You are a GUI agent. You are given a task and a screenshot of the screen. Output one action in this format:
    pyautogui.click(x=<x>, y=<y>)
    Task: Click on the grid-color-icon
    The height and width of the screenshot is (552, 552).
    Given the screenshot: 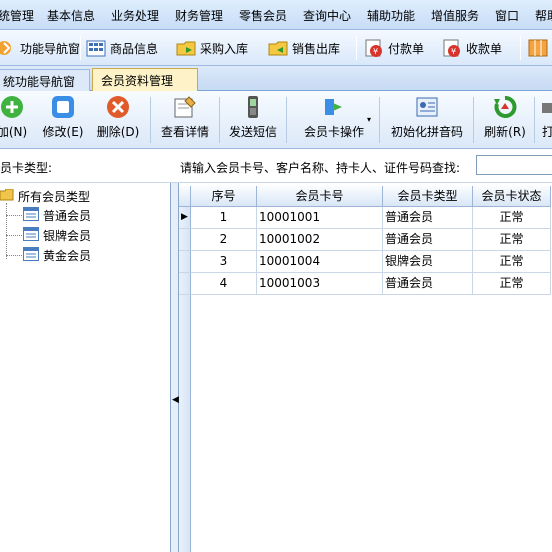 What is the action you would take?
    pyautogui.click(x=538, y=48)
    